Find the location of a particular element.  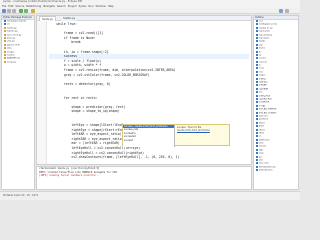

explorer-item: setup.py is located at coordinates (18, 62).